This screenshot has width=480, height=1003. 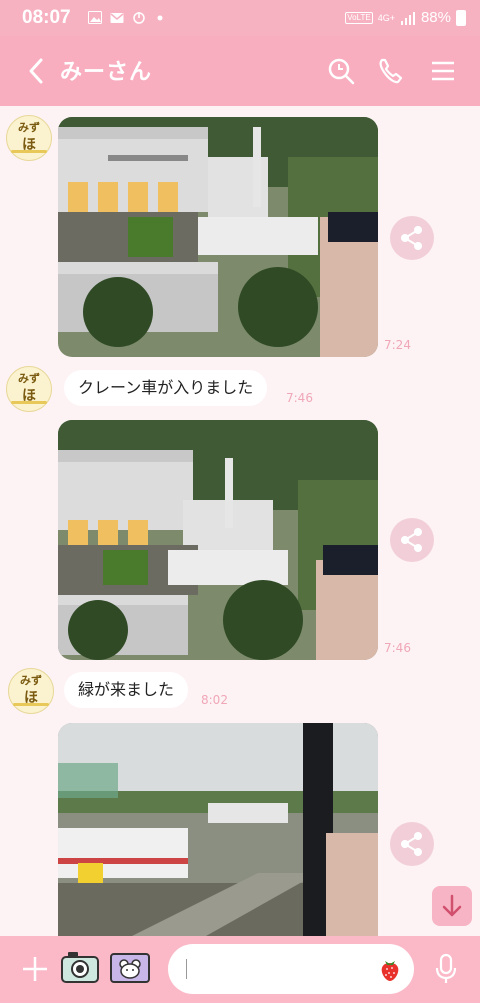 I want to click on menu-icon, so click(x=443, y=71).